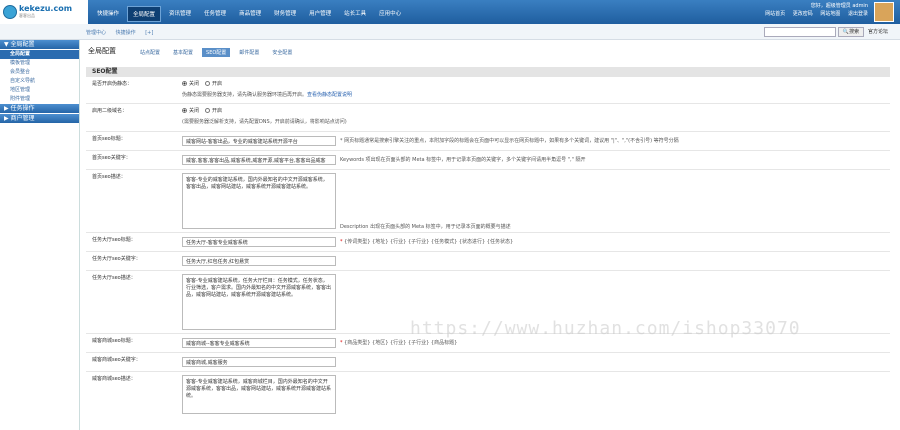 This screenshot has height=430, width=900. What do you see at coordinates (109, 139) in the screenshot?
I see `label-home-title: 首页seo标题：` at bounding box center [109, 139].